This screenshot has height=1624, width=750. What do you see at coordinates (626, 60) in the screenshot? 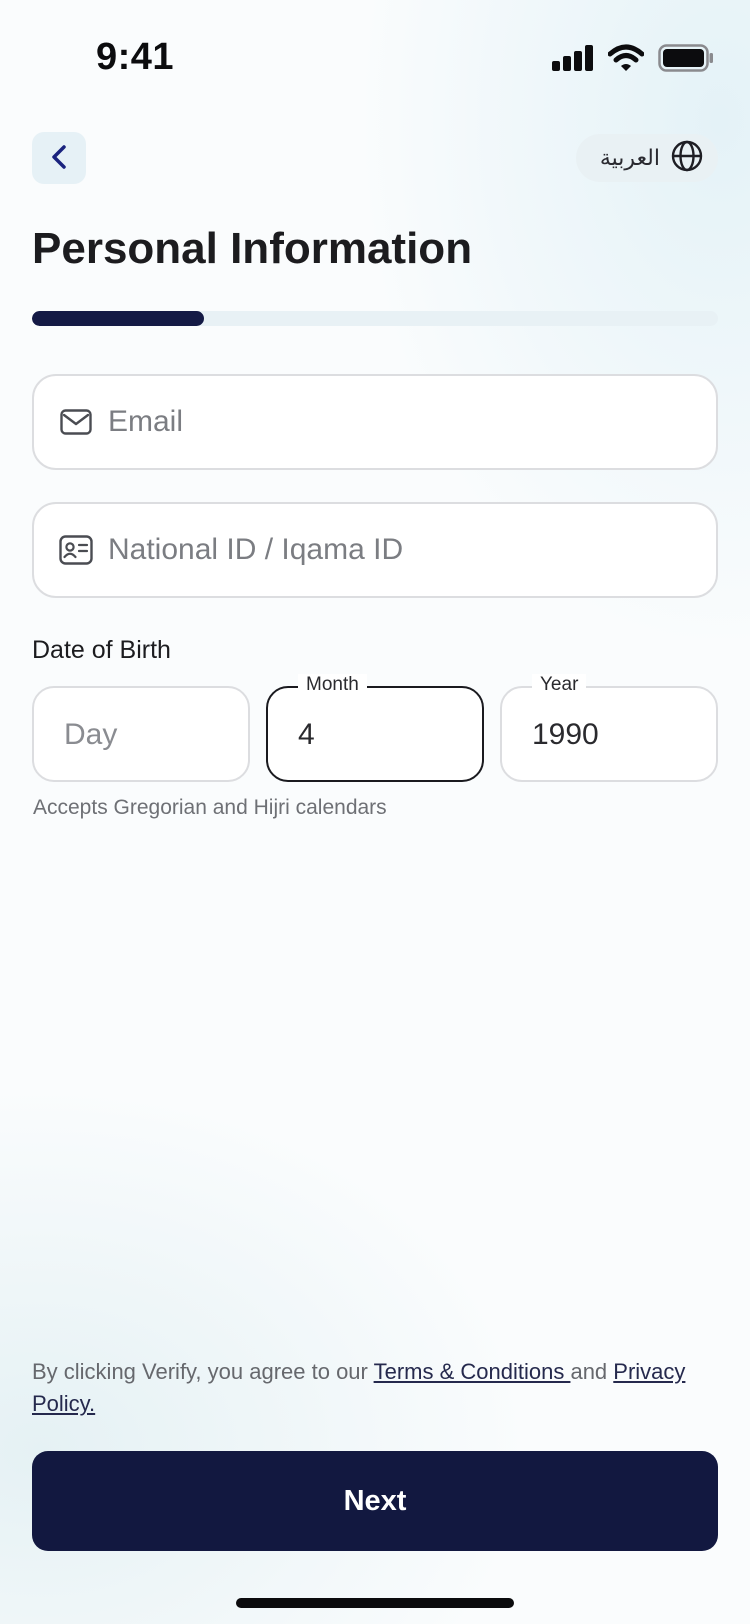
I see `wifi-icon` at bounding box center [626, 60].